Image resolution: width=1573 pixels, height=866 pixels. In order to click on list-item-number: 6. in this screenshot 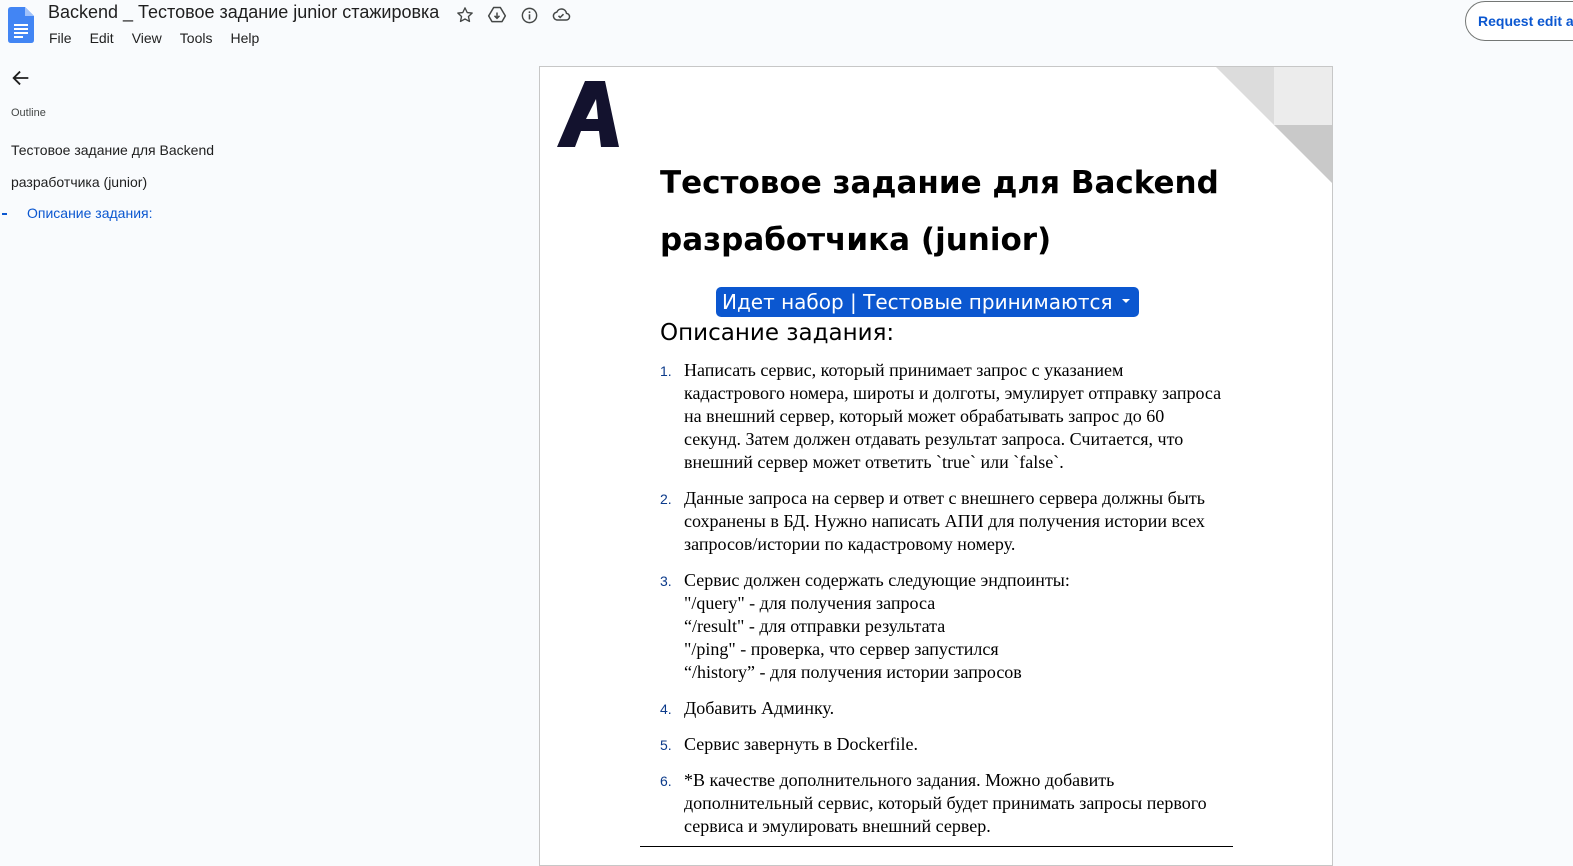, I will do `click(666, 781)`.